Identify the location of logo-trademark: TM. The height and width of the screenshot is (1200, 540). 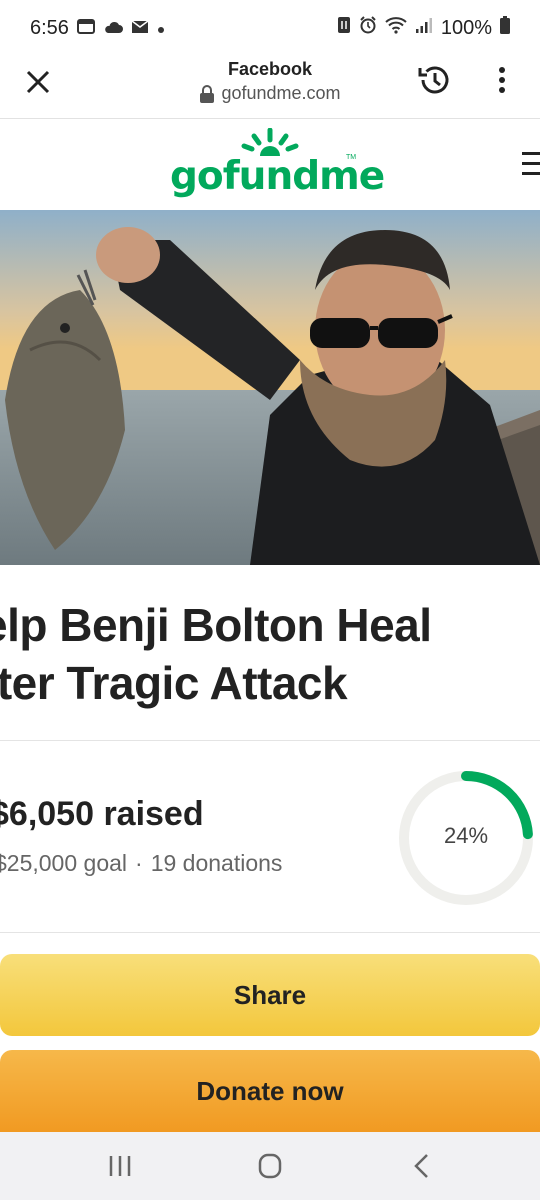
(351, 157).